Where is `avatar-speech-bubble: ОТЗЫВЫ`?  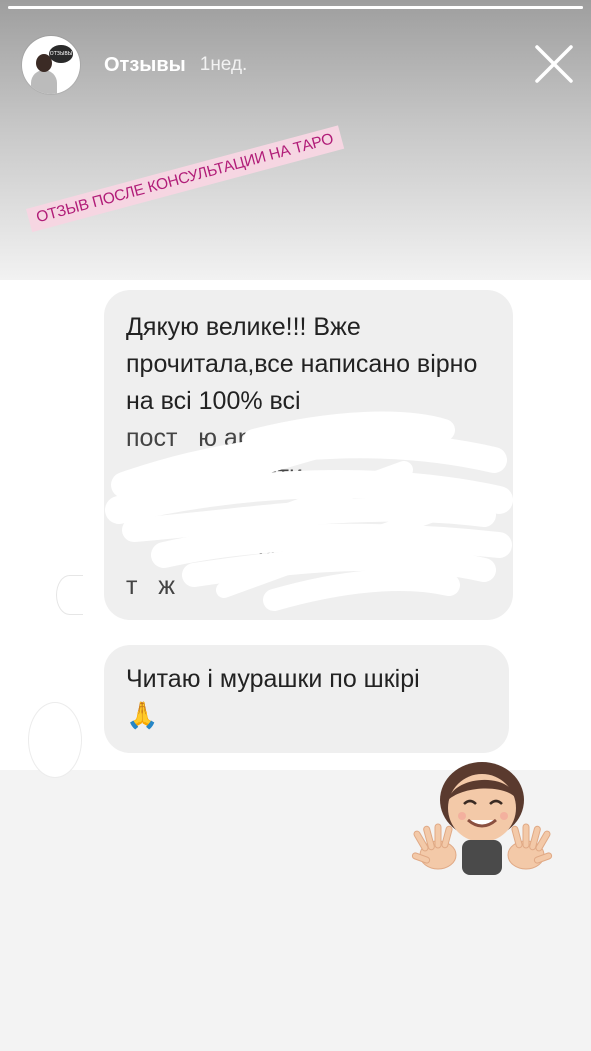 avatar-speech-bubble: ОТЗЫВЫ is located at coordinates (61, 54).